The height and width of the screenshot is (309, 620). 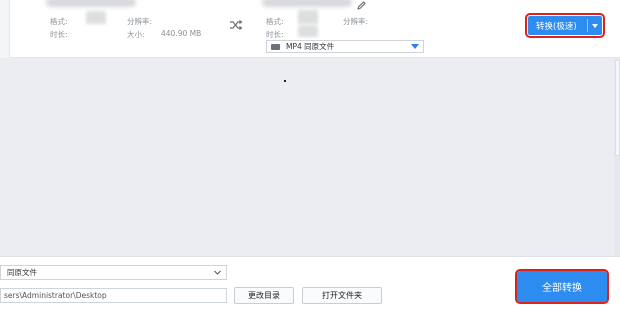 I want to click on source-filename-blurred, so click(x=91, y=3).